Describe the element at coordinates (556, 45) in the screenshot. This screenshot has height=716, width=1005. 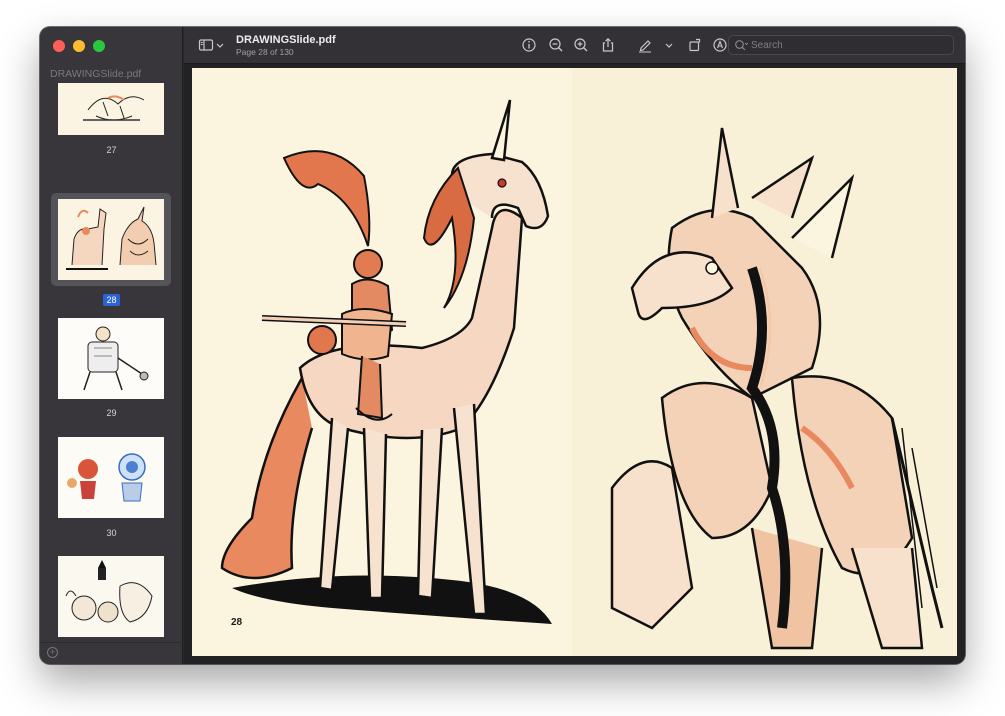
I see `zoom-out-icon` at that location.